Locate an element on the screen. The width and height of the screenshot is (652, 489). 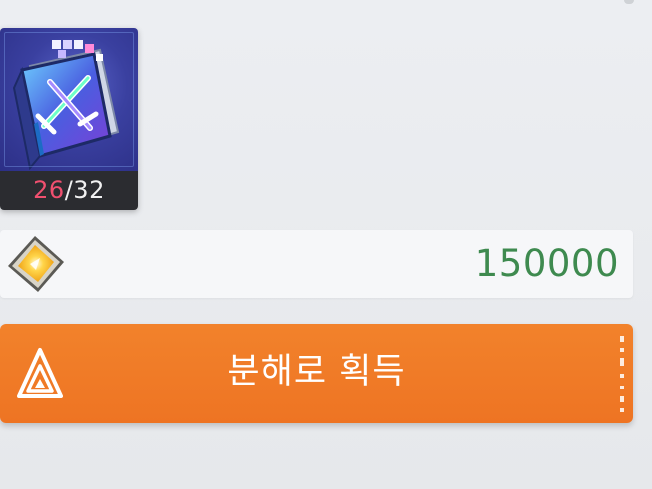
item-count-max: 32 is located at coordinates (89, 190).